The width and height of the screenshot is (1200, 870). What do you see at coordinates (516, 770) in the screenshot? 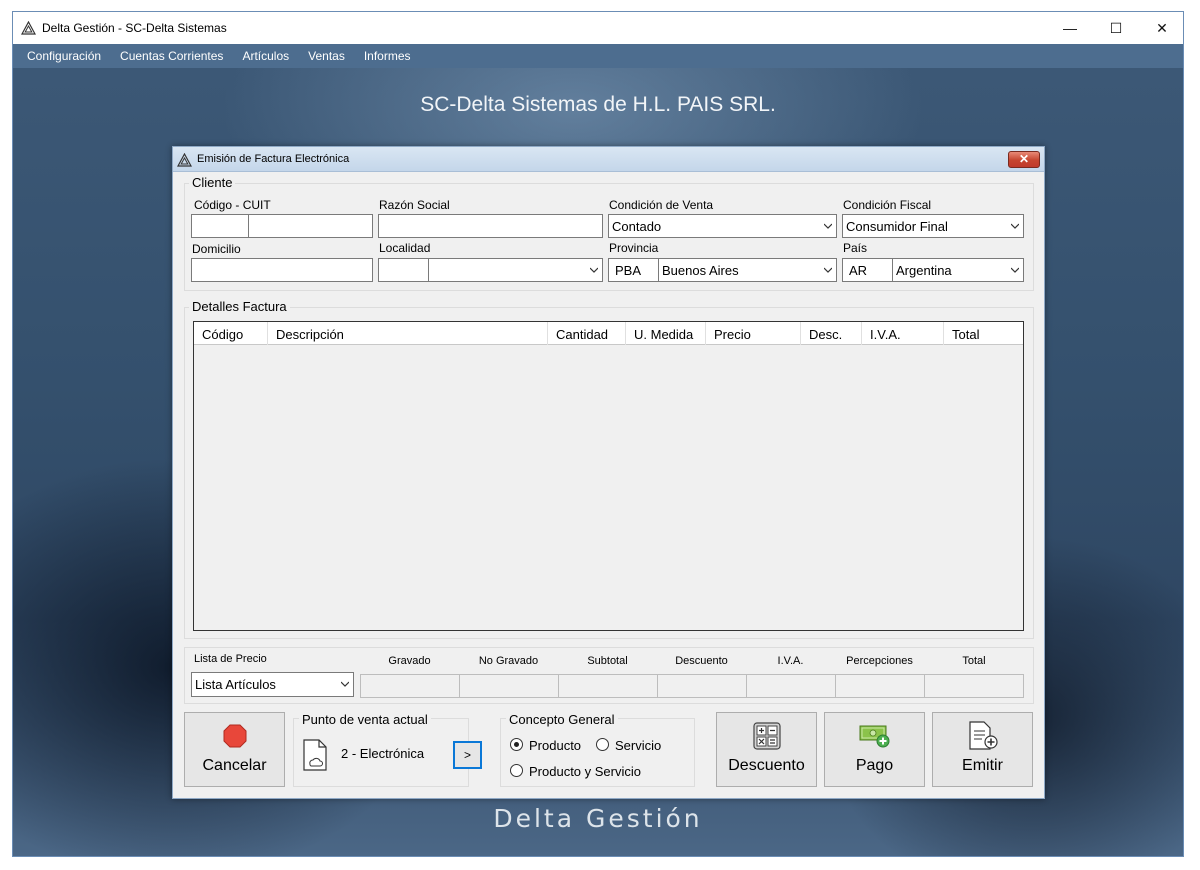
I see `radio-producto-y-servicio` at bounding box center [516, 770].